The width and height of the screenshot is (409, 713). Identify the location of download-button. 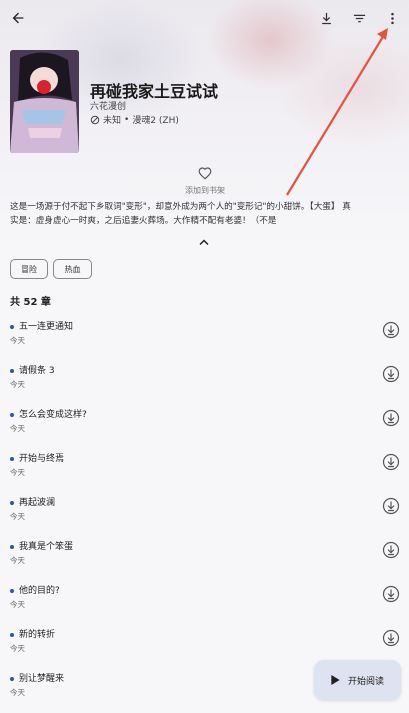
(326, 18).